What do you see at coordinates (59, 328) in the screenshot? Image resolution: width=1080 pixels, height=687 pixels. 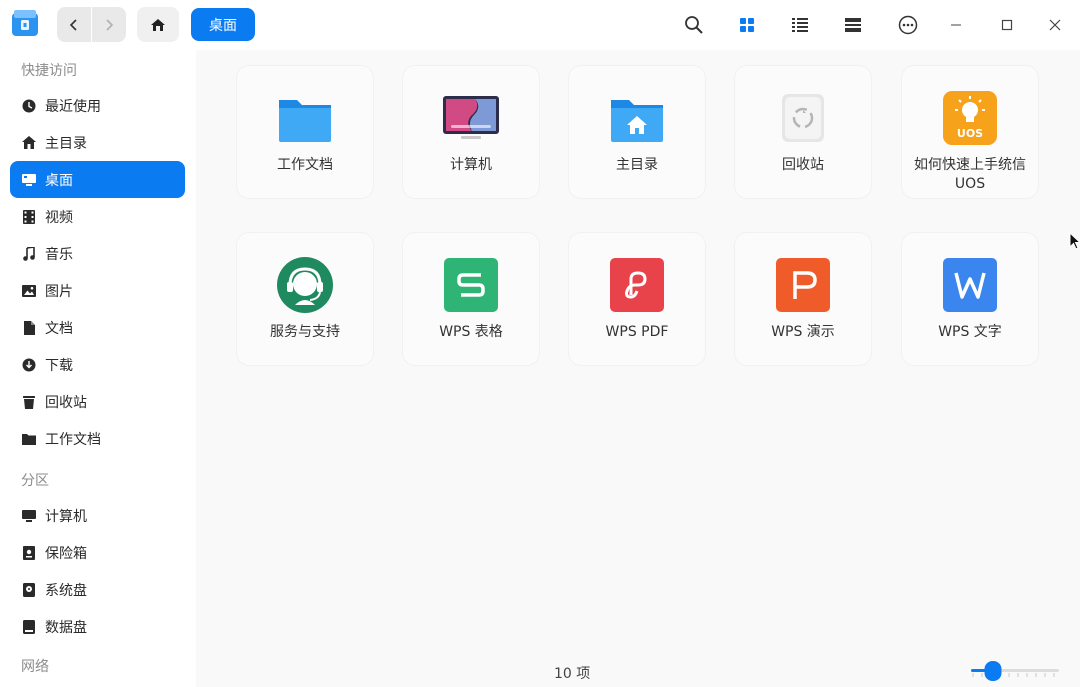 I see `sidebar-item-label: 文档` at bounding box center [59, 328].